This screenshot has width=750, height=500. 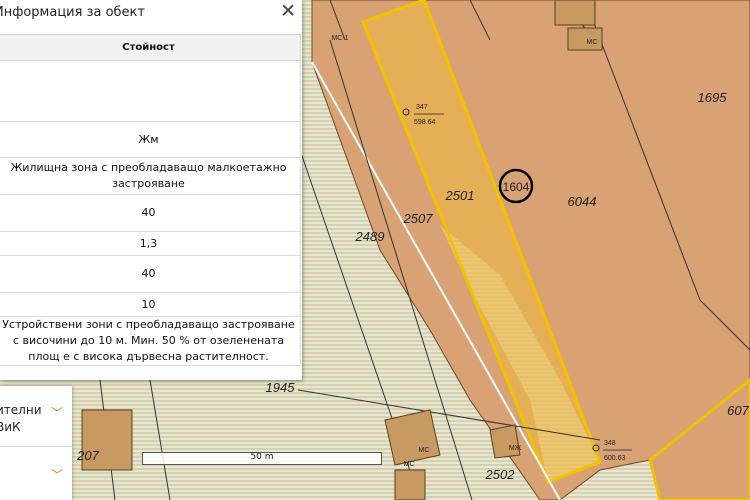 I want to click on menu-item-label: ВиК, so click(x=10, y=427).